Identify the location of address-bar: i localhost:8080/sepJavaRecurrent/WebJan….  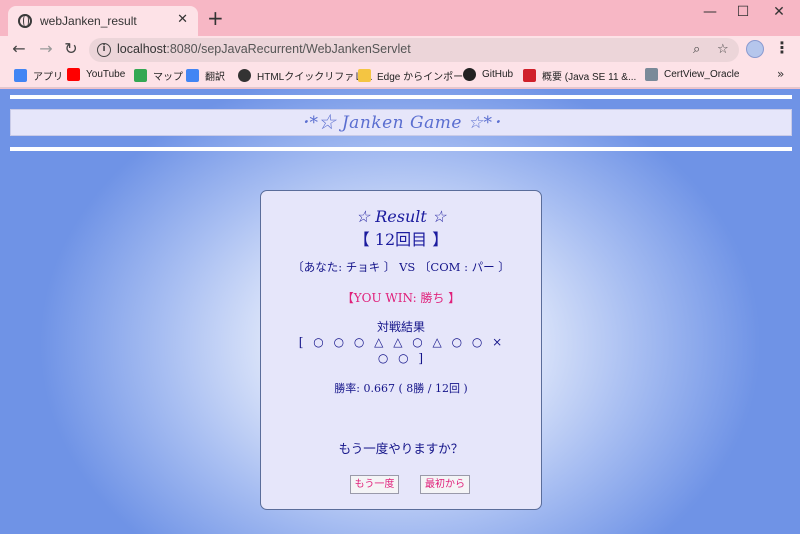
(414, 50).